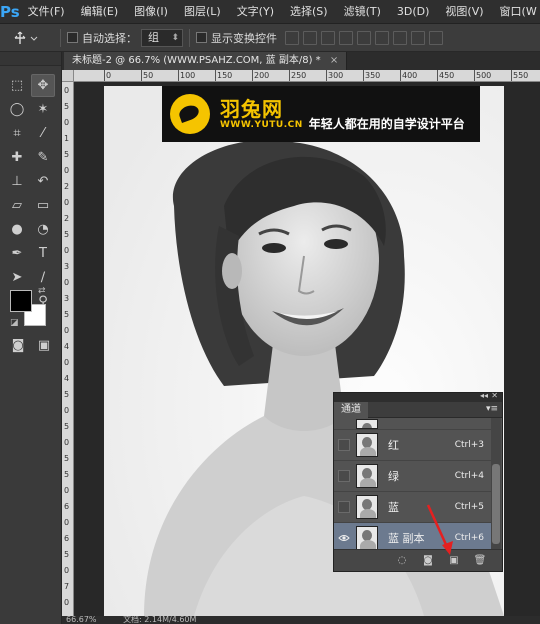  Describe the element at coordinates (17, 109) in the screenshot. I see `lasso-tool-icon: ◯` at that location.